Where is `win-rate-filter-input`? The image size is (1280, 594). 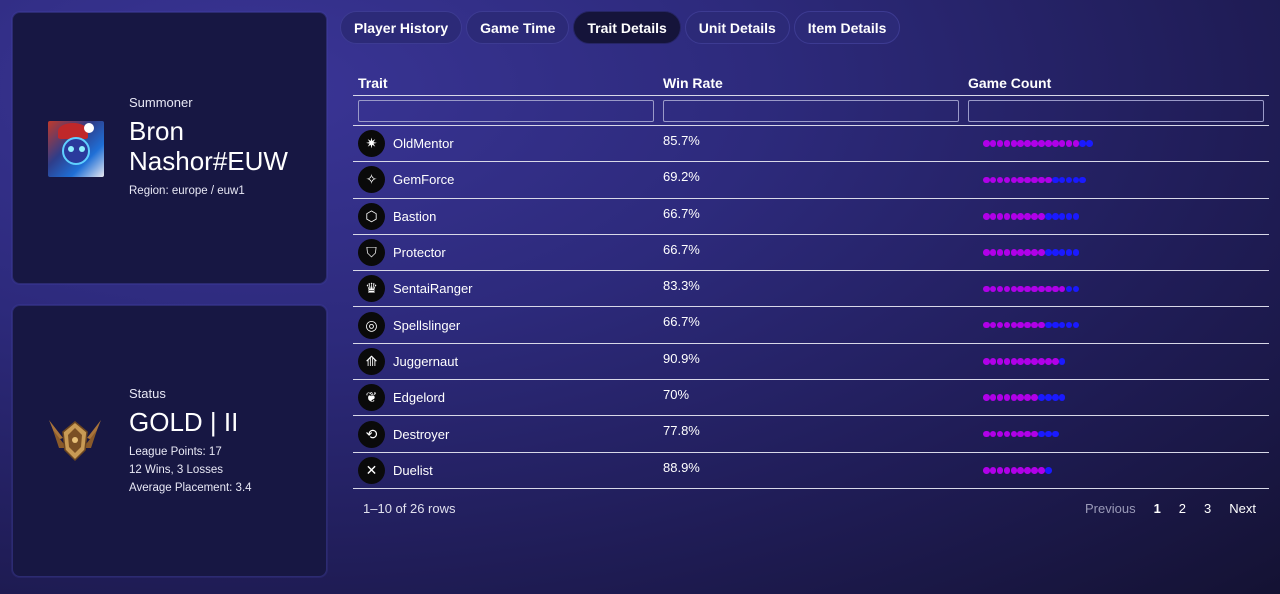
win-rate-filter-input is located at coordinates (811, 110).